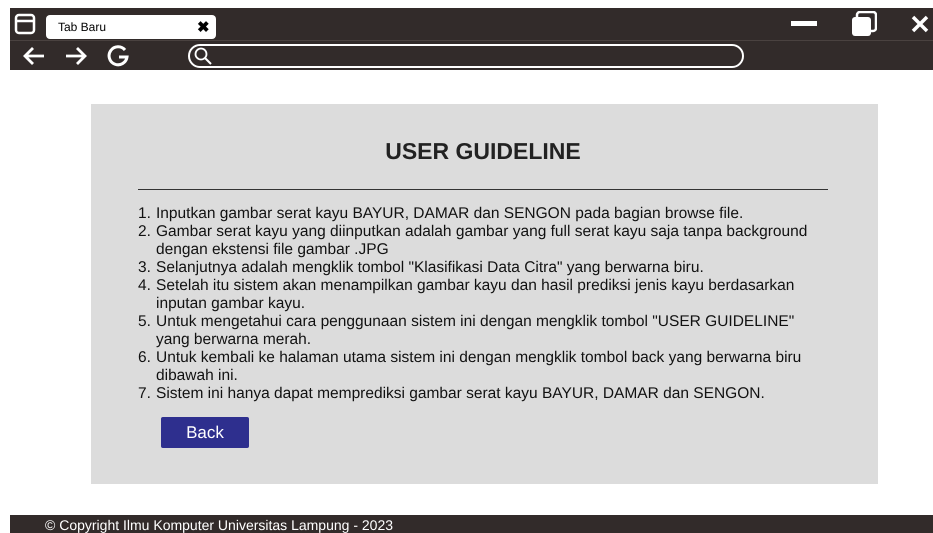 The width and height of the screenshot is (933, 533). Describe the element at coordinates (203, 27) in the screenshot. I see `close-tab-button: ✖` at that location.